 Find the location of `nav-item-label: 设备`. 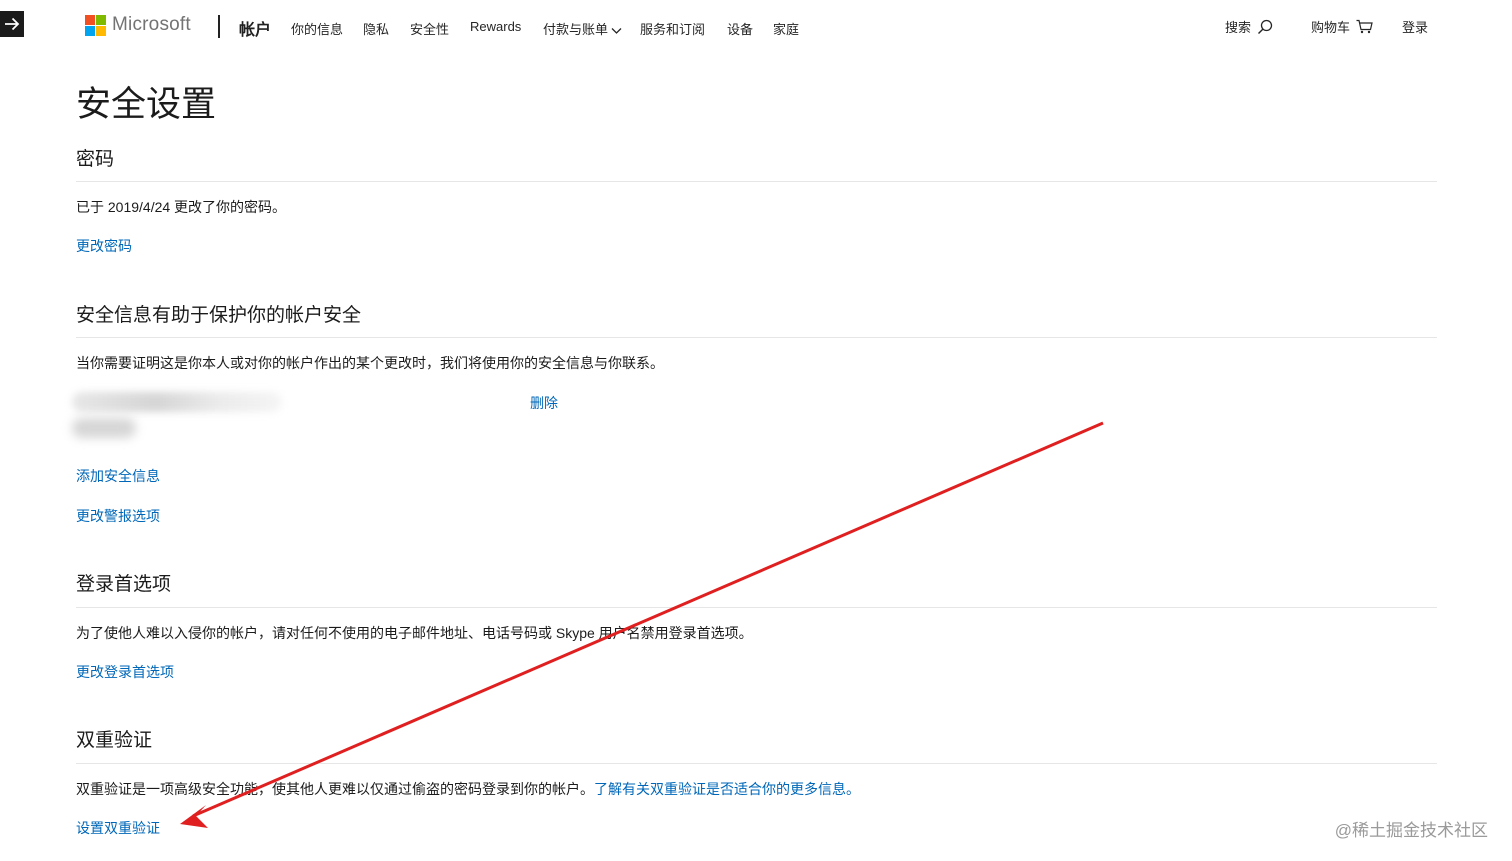

nav-item-label: 设备 is located at coordinates (740, 29).